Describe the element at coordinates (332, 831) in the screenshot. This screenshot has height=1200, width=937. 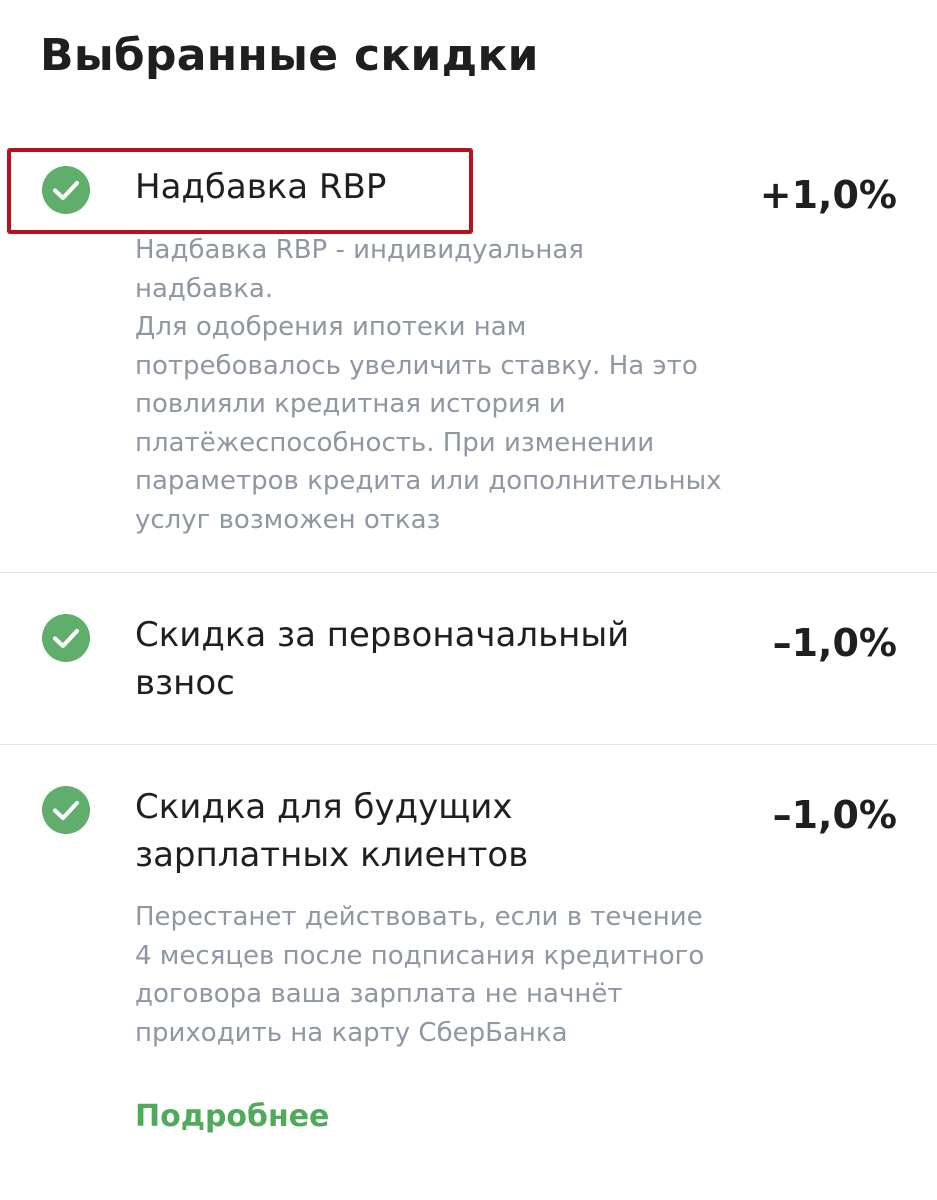
I see `discount-title: Скидка для будущих зарплатных клиентов` at that location.